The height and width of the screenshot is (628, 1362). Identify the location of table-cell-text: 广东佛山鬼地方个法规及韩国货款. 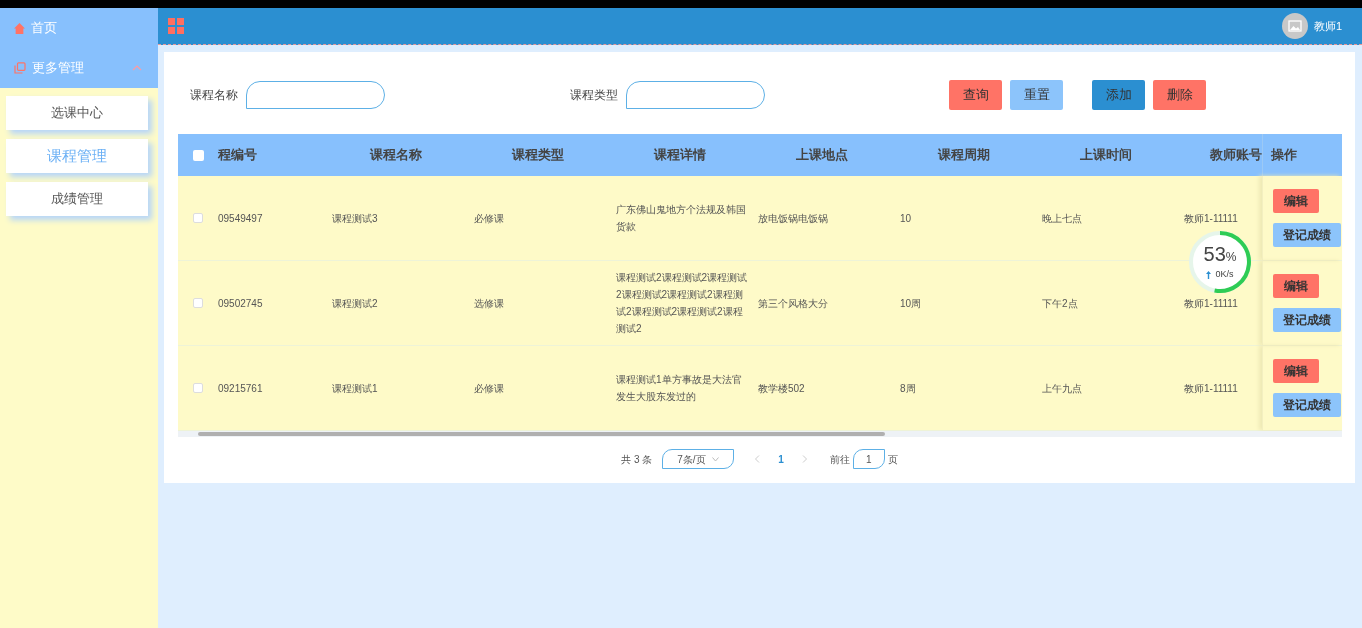
(681, 218).